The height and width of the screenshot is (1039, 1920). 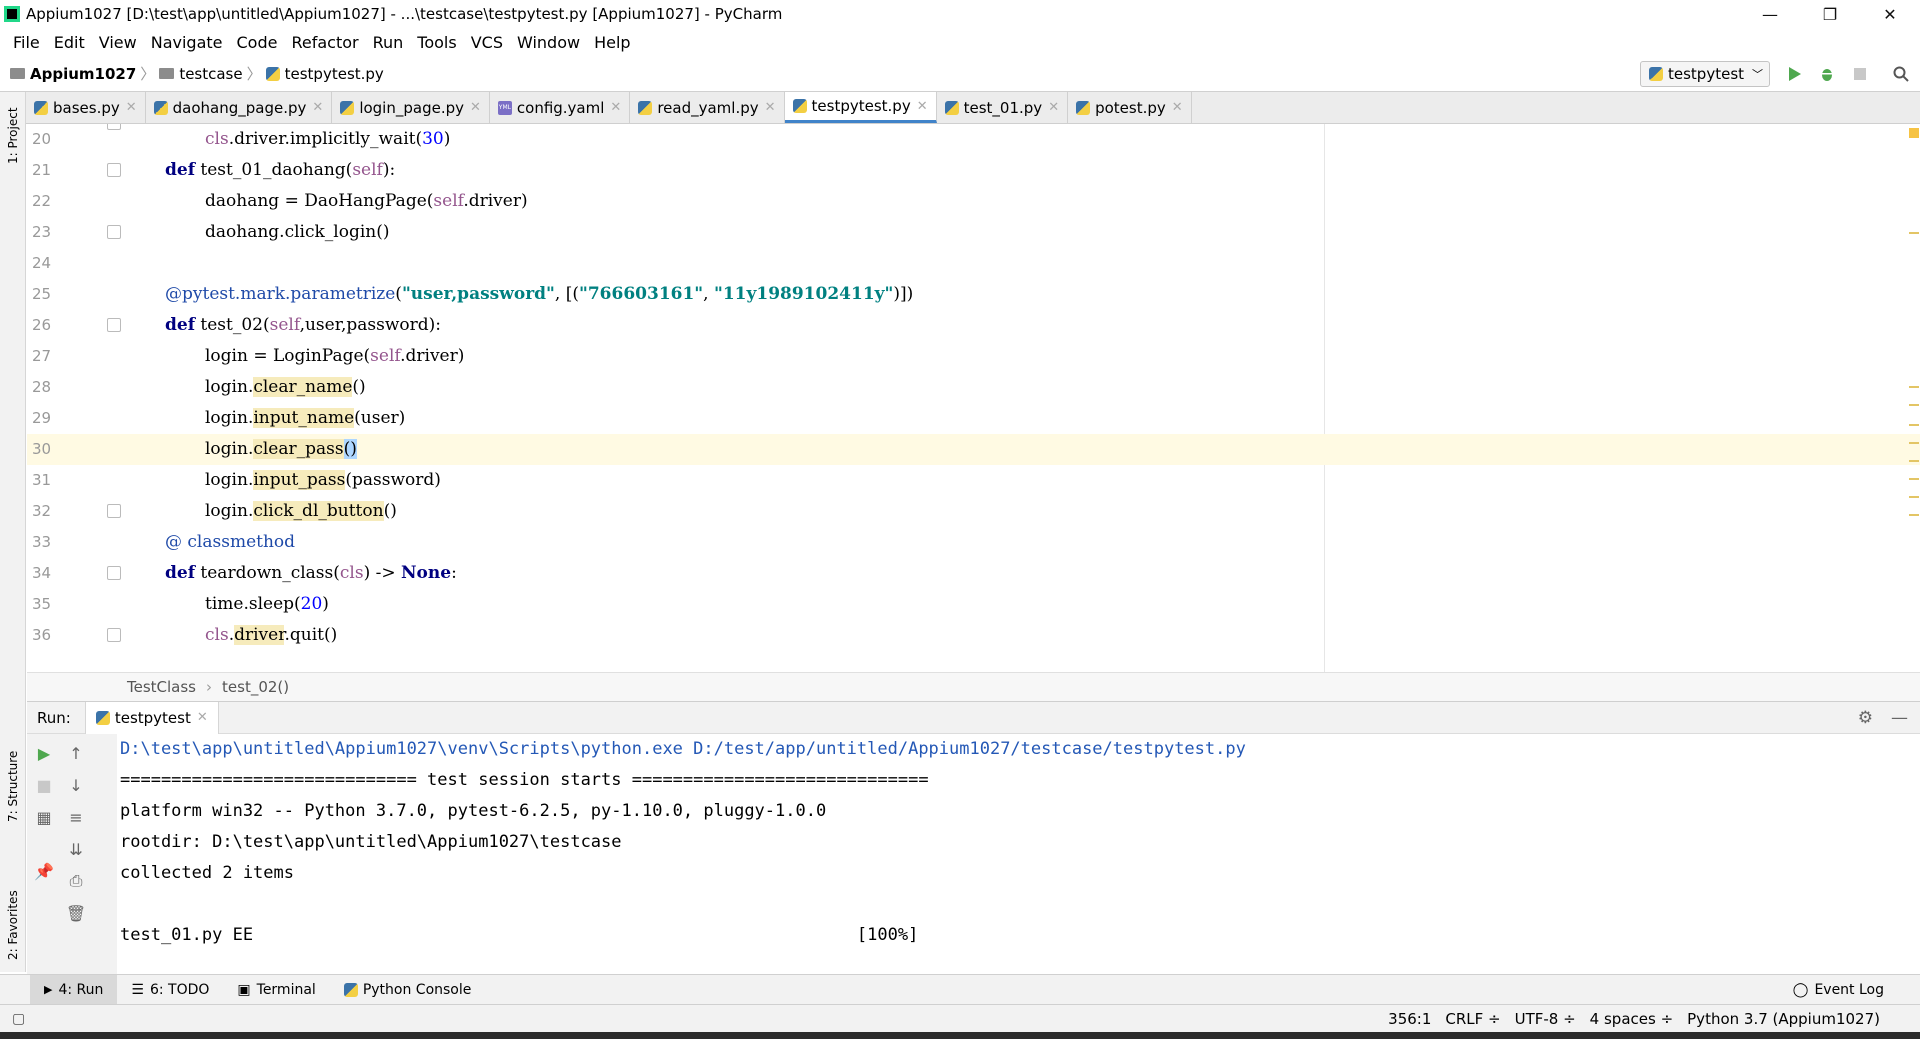 I want to click on tool-windows-toggle-icon: ▢, so click(x=18, y=1019).